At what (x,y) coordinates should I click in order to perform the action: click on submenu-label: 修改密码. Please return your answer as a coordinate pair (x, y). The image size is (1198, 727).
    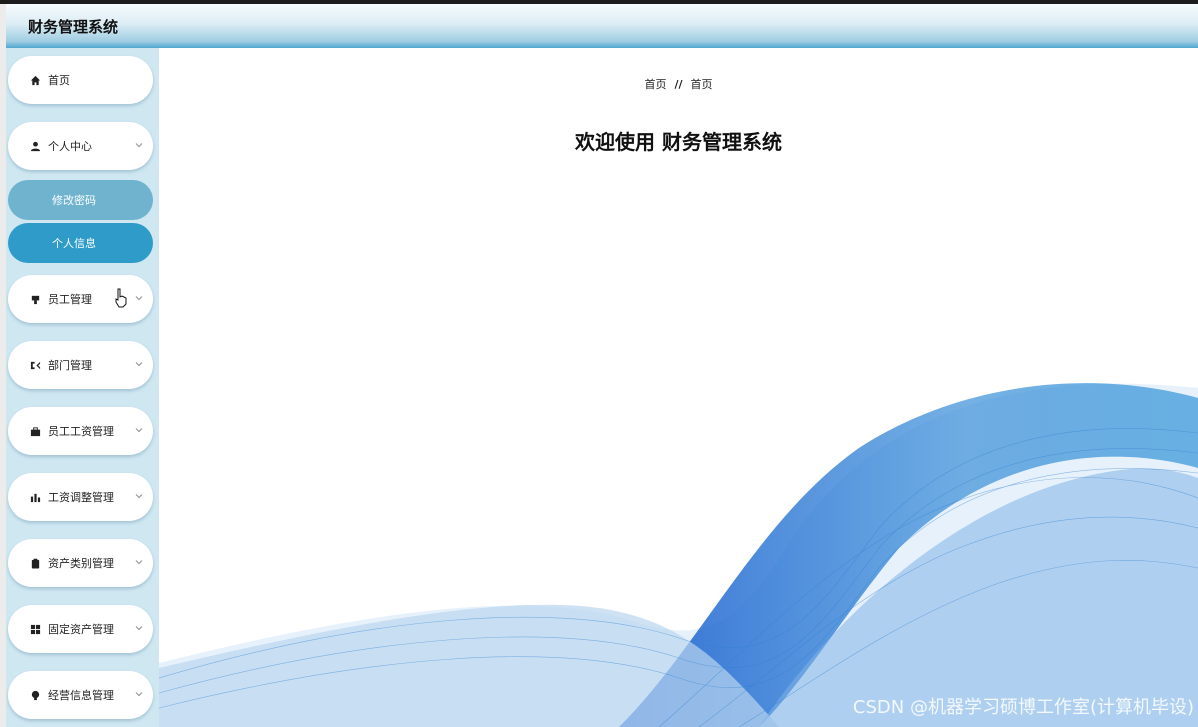
    Looking at the image, I should click on (74, 200).